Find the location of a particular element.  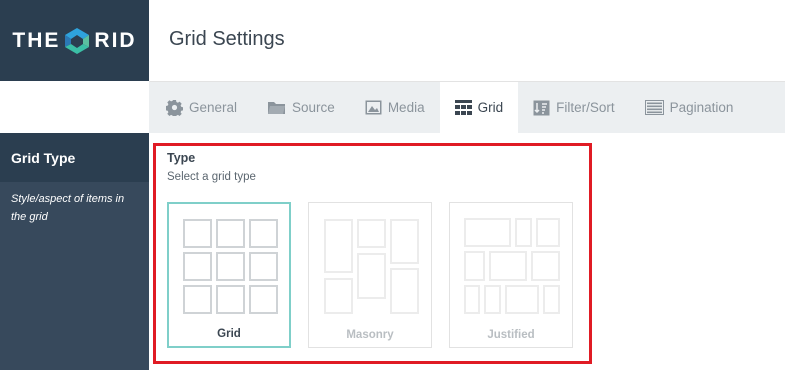

grid-type-option-justified: Justified is located at coordinates (511, 275).